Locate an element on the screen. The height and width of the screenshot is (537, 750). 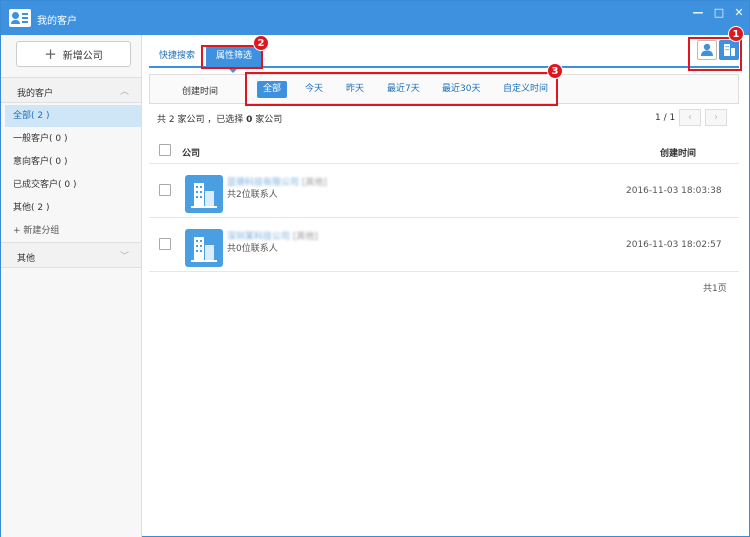
prev-page-button: ‹ is located at coordinates (690, 117).